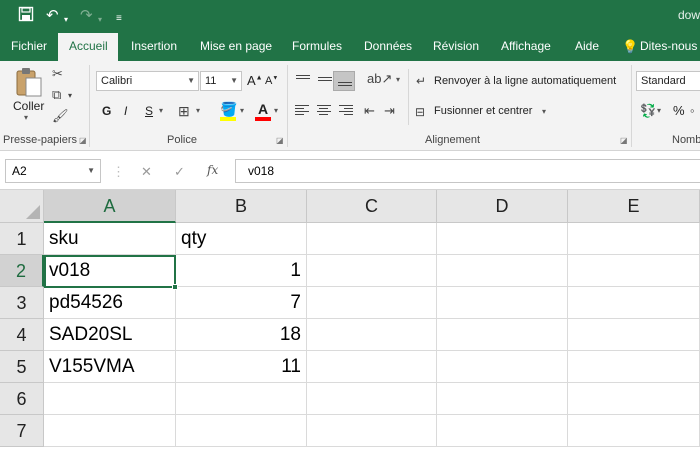  I want to click on cell-e7, so click(634, 431).